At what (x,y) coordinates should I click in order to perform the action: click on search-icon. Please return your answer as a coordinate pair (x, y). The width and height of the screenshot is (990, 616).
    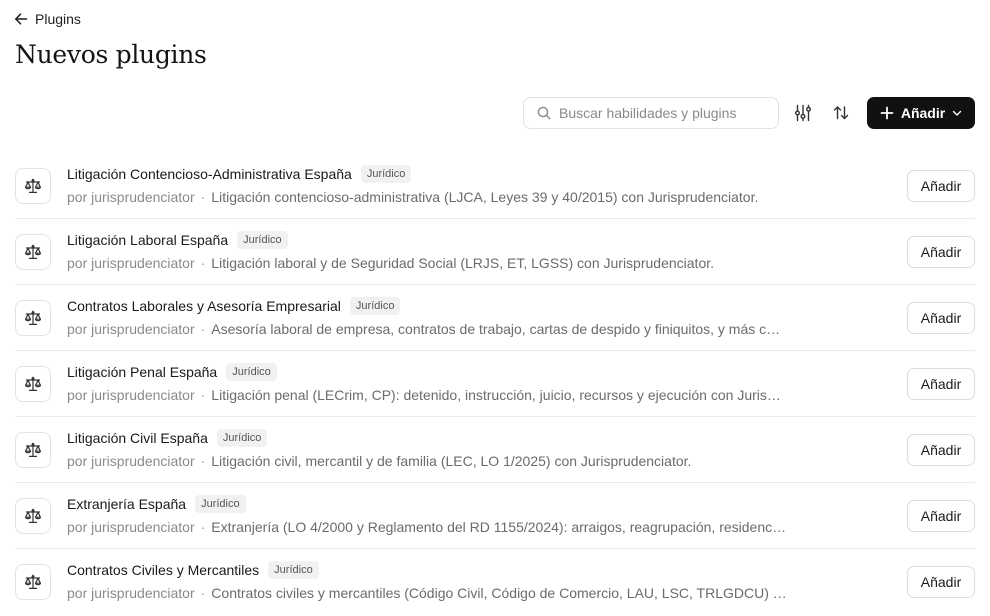
    Looking at the image, I should click on (544, 113).